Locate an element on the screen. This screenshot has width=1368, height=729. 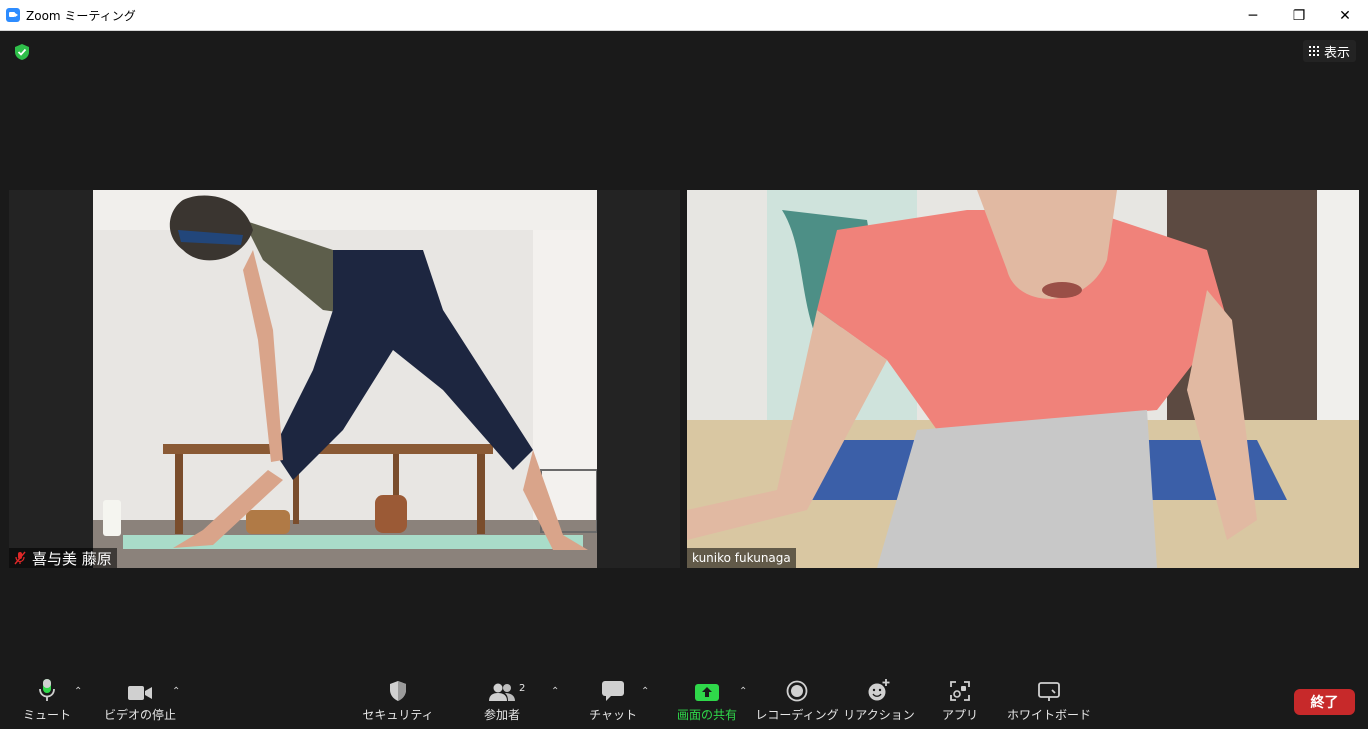
record-label: レコーディング is located at coordinates (797, 715).